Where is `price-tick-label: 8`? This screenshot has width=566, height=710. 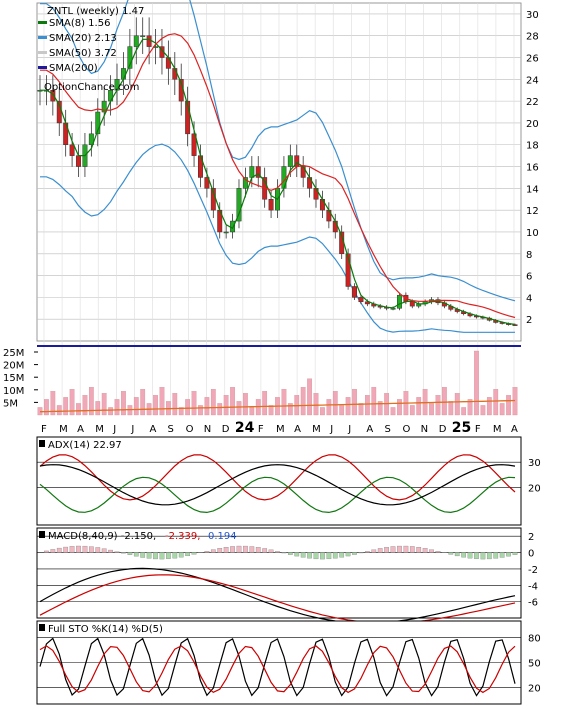 price-tick-label: 8 is located at coordinates (529, 255).